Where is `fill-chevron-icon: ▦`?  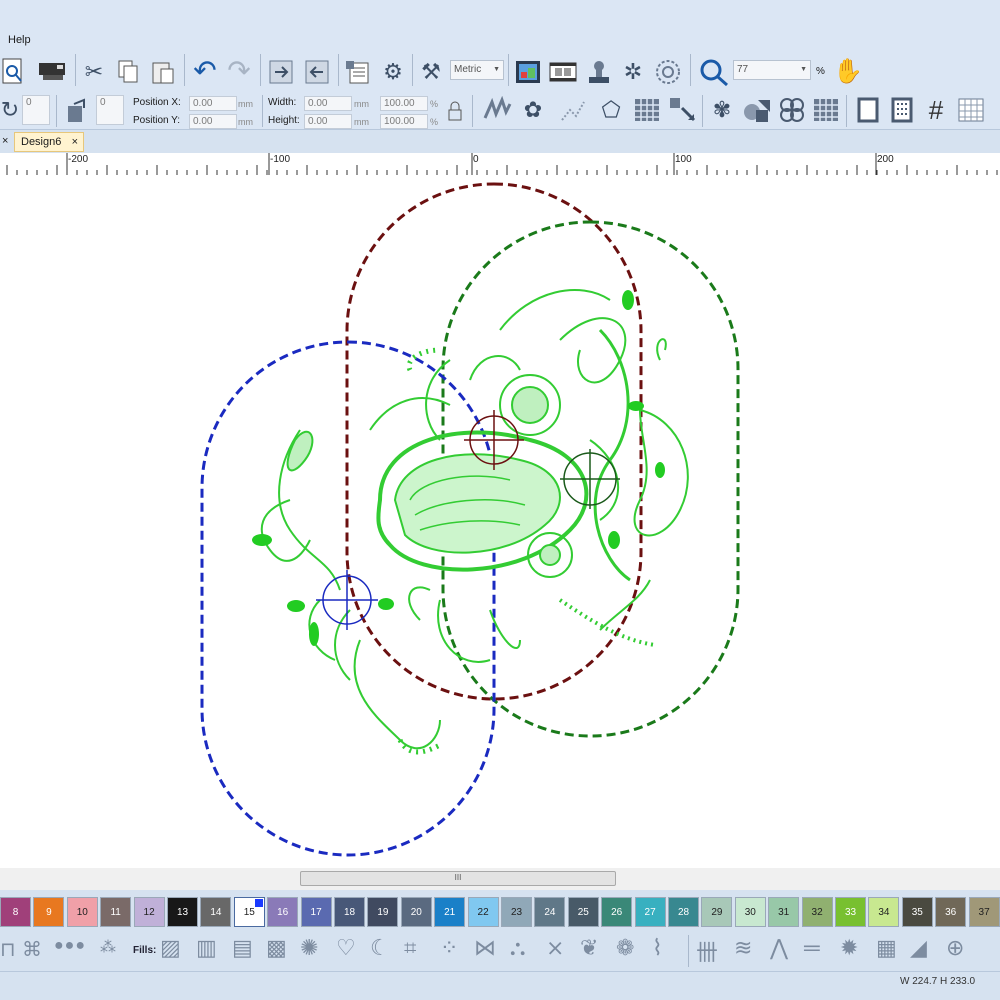
fill-chevron-icon: ▦ is located at coordinates (886, 948).